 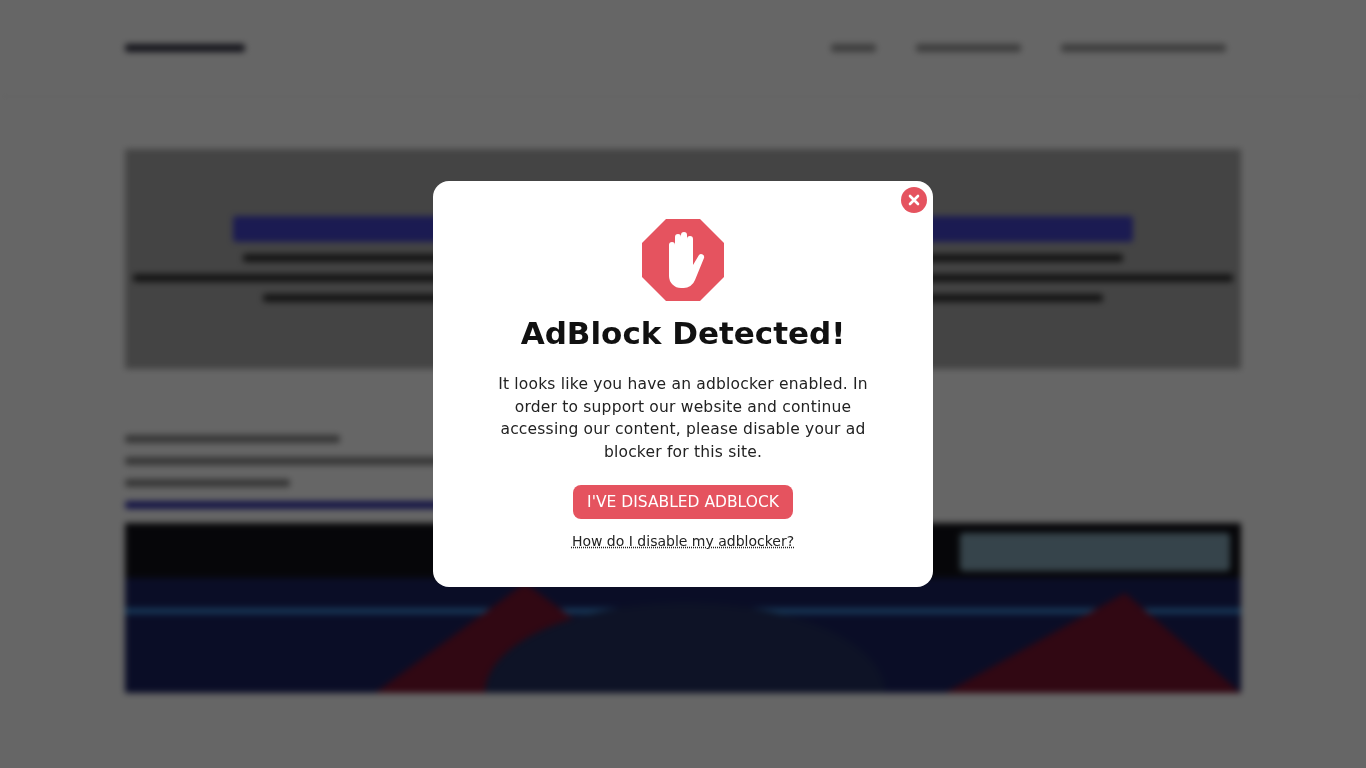 What do you see at coordinates (683, 260) in the screenshot?
I see `stop-hand-icon` at bounding box center [683, 260].